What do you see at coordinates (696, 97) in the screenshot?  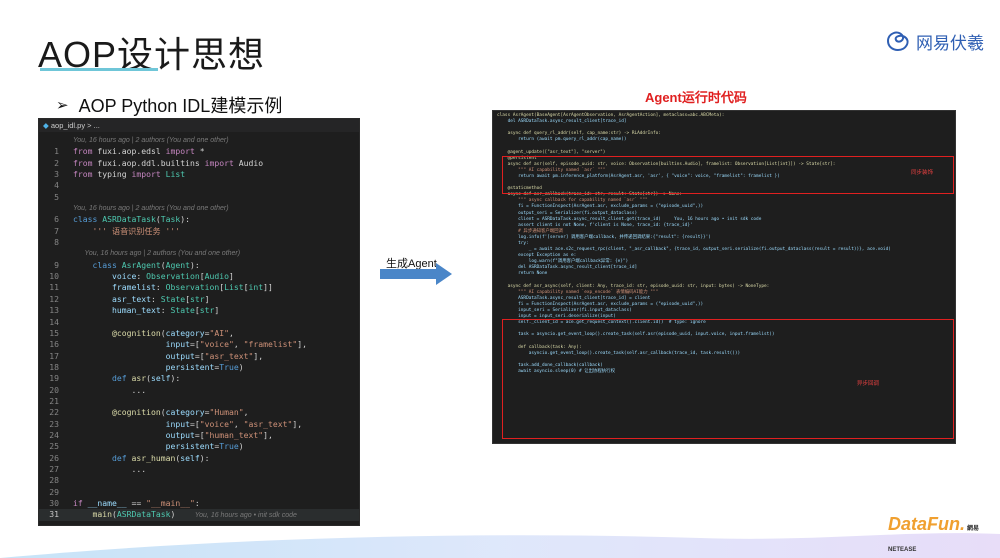 I see `runtime-code-title: Agent运行时代码` at bounding box center [696, 97].